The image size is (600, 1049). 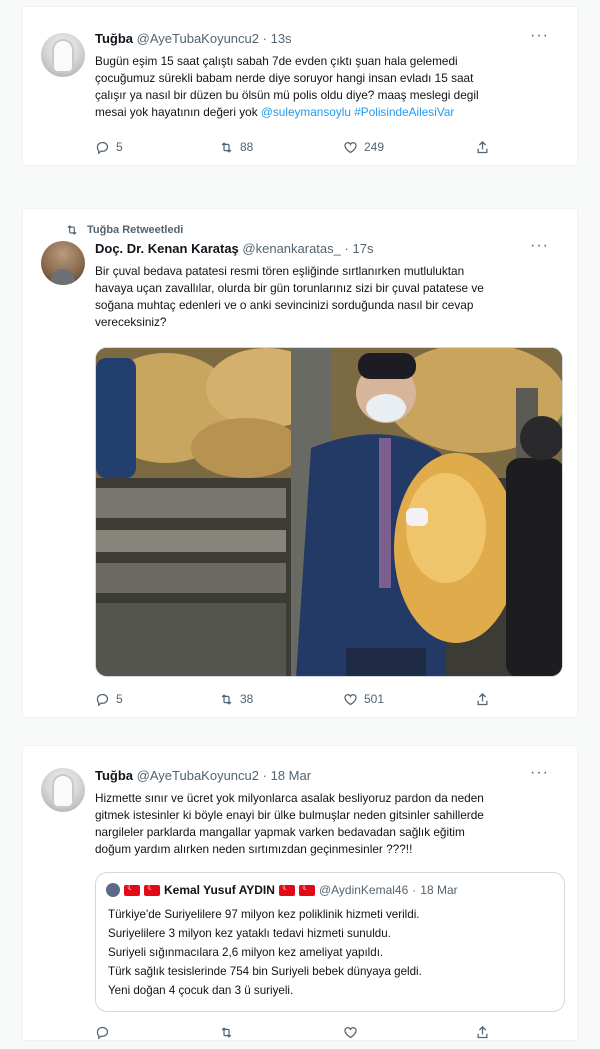 What do you see at coordinates (328, 39) in the screenshot?
I see `tweet-header: Tuğba @AyeTubaKoyuncu2 · 13s ···` at bounding box center [328, 39].